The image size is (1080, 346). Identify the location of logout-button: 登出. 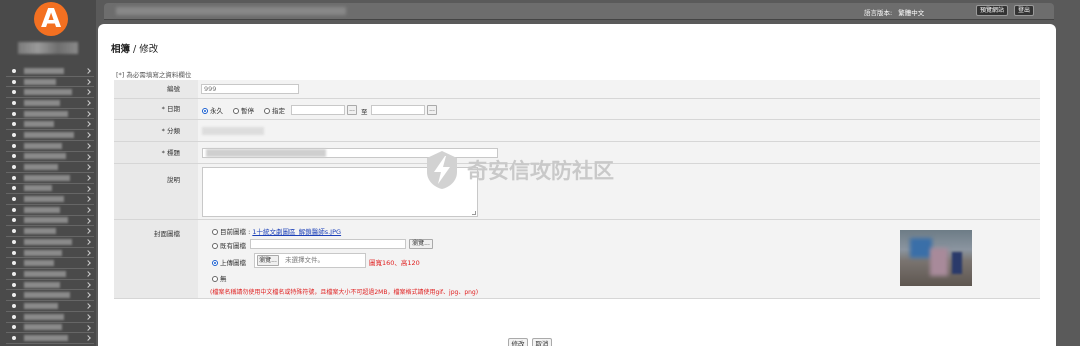
(1024, 10).